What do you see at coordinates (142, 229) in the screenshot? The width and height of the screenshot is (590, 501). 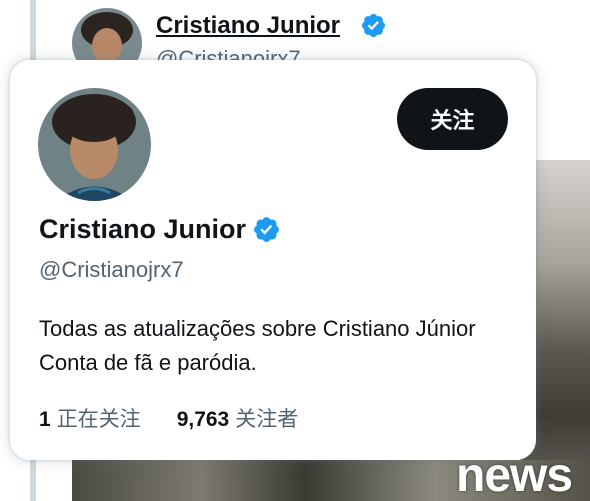 I see `profile-display-name: Cristiano Junior` at bounding box center [142, 229].